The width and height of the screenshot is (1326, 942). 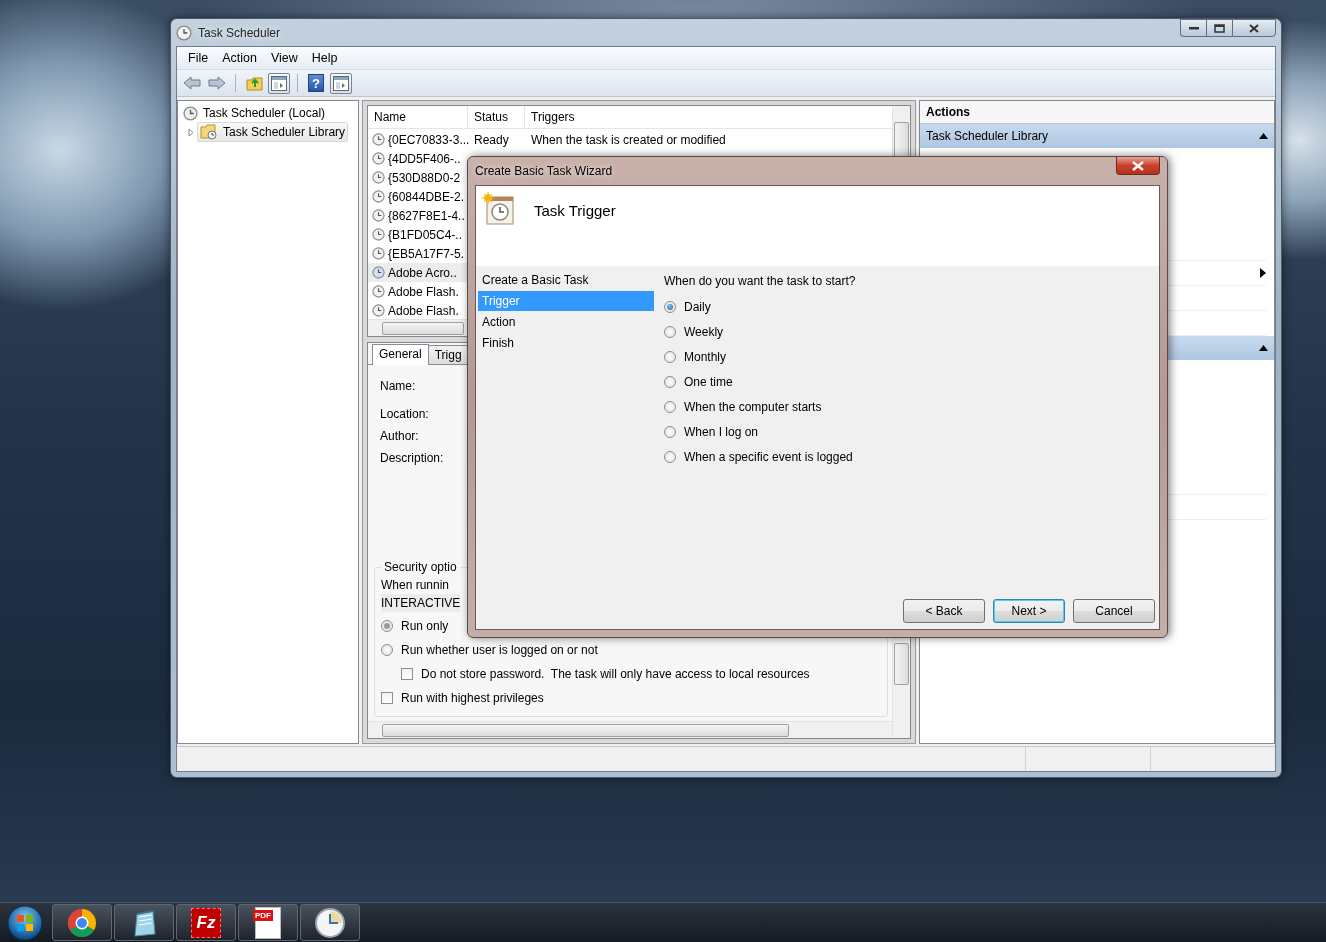 I want to click on option-label: Monthly, so click(x=705, y=356).